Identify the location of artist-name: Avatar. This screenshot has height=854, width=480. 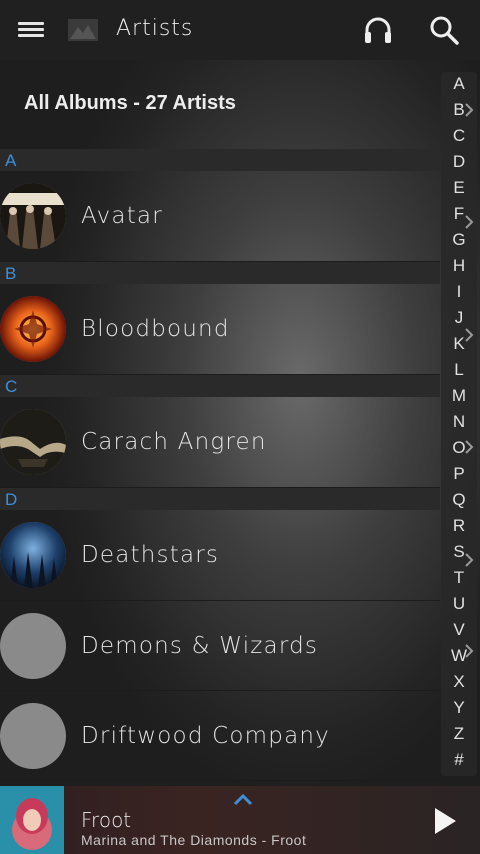
(122, 216).